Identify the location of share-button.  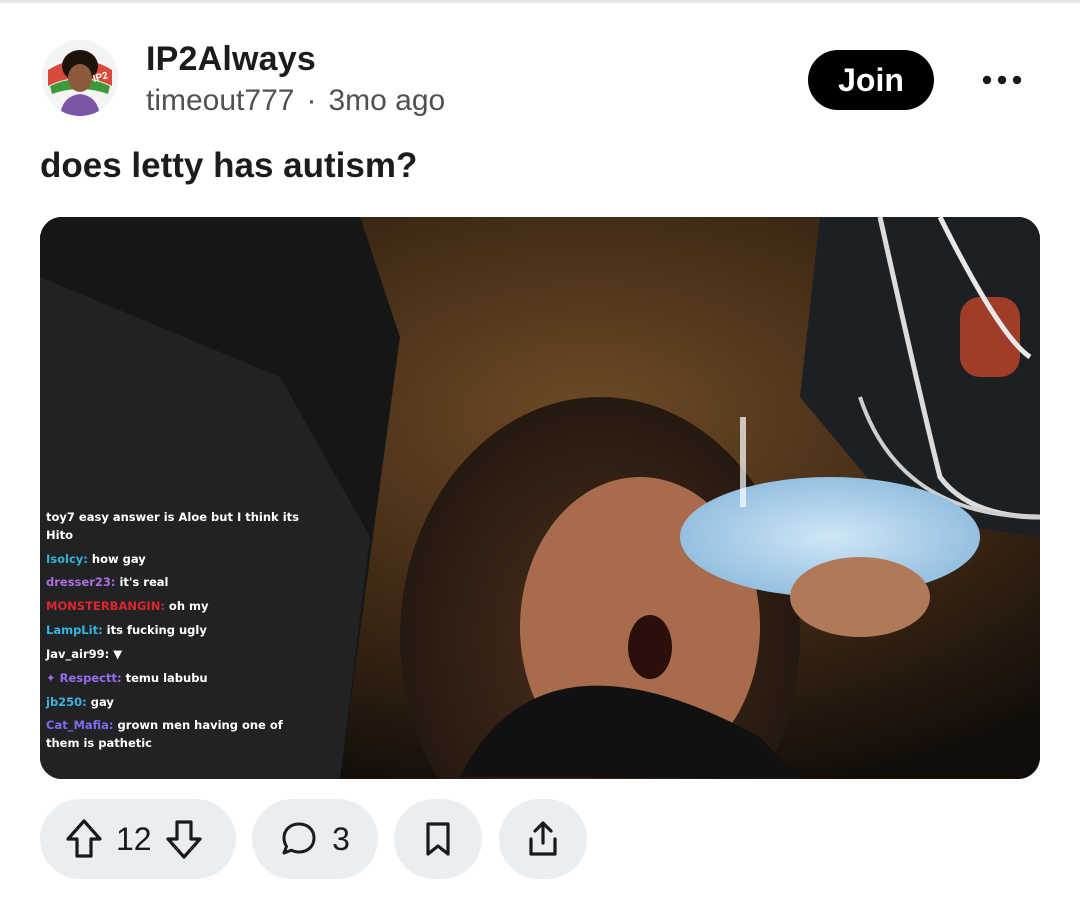
(543, 839).